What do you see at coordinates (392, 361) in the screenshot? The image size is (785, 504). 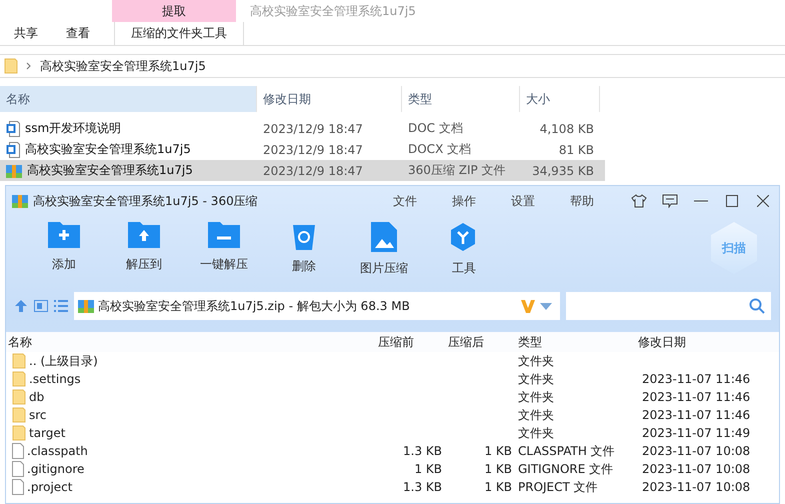 I see `archive-row: .. (上级目录) 文件夹` at bounding box center [392, 361].